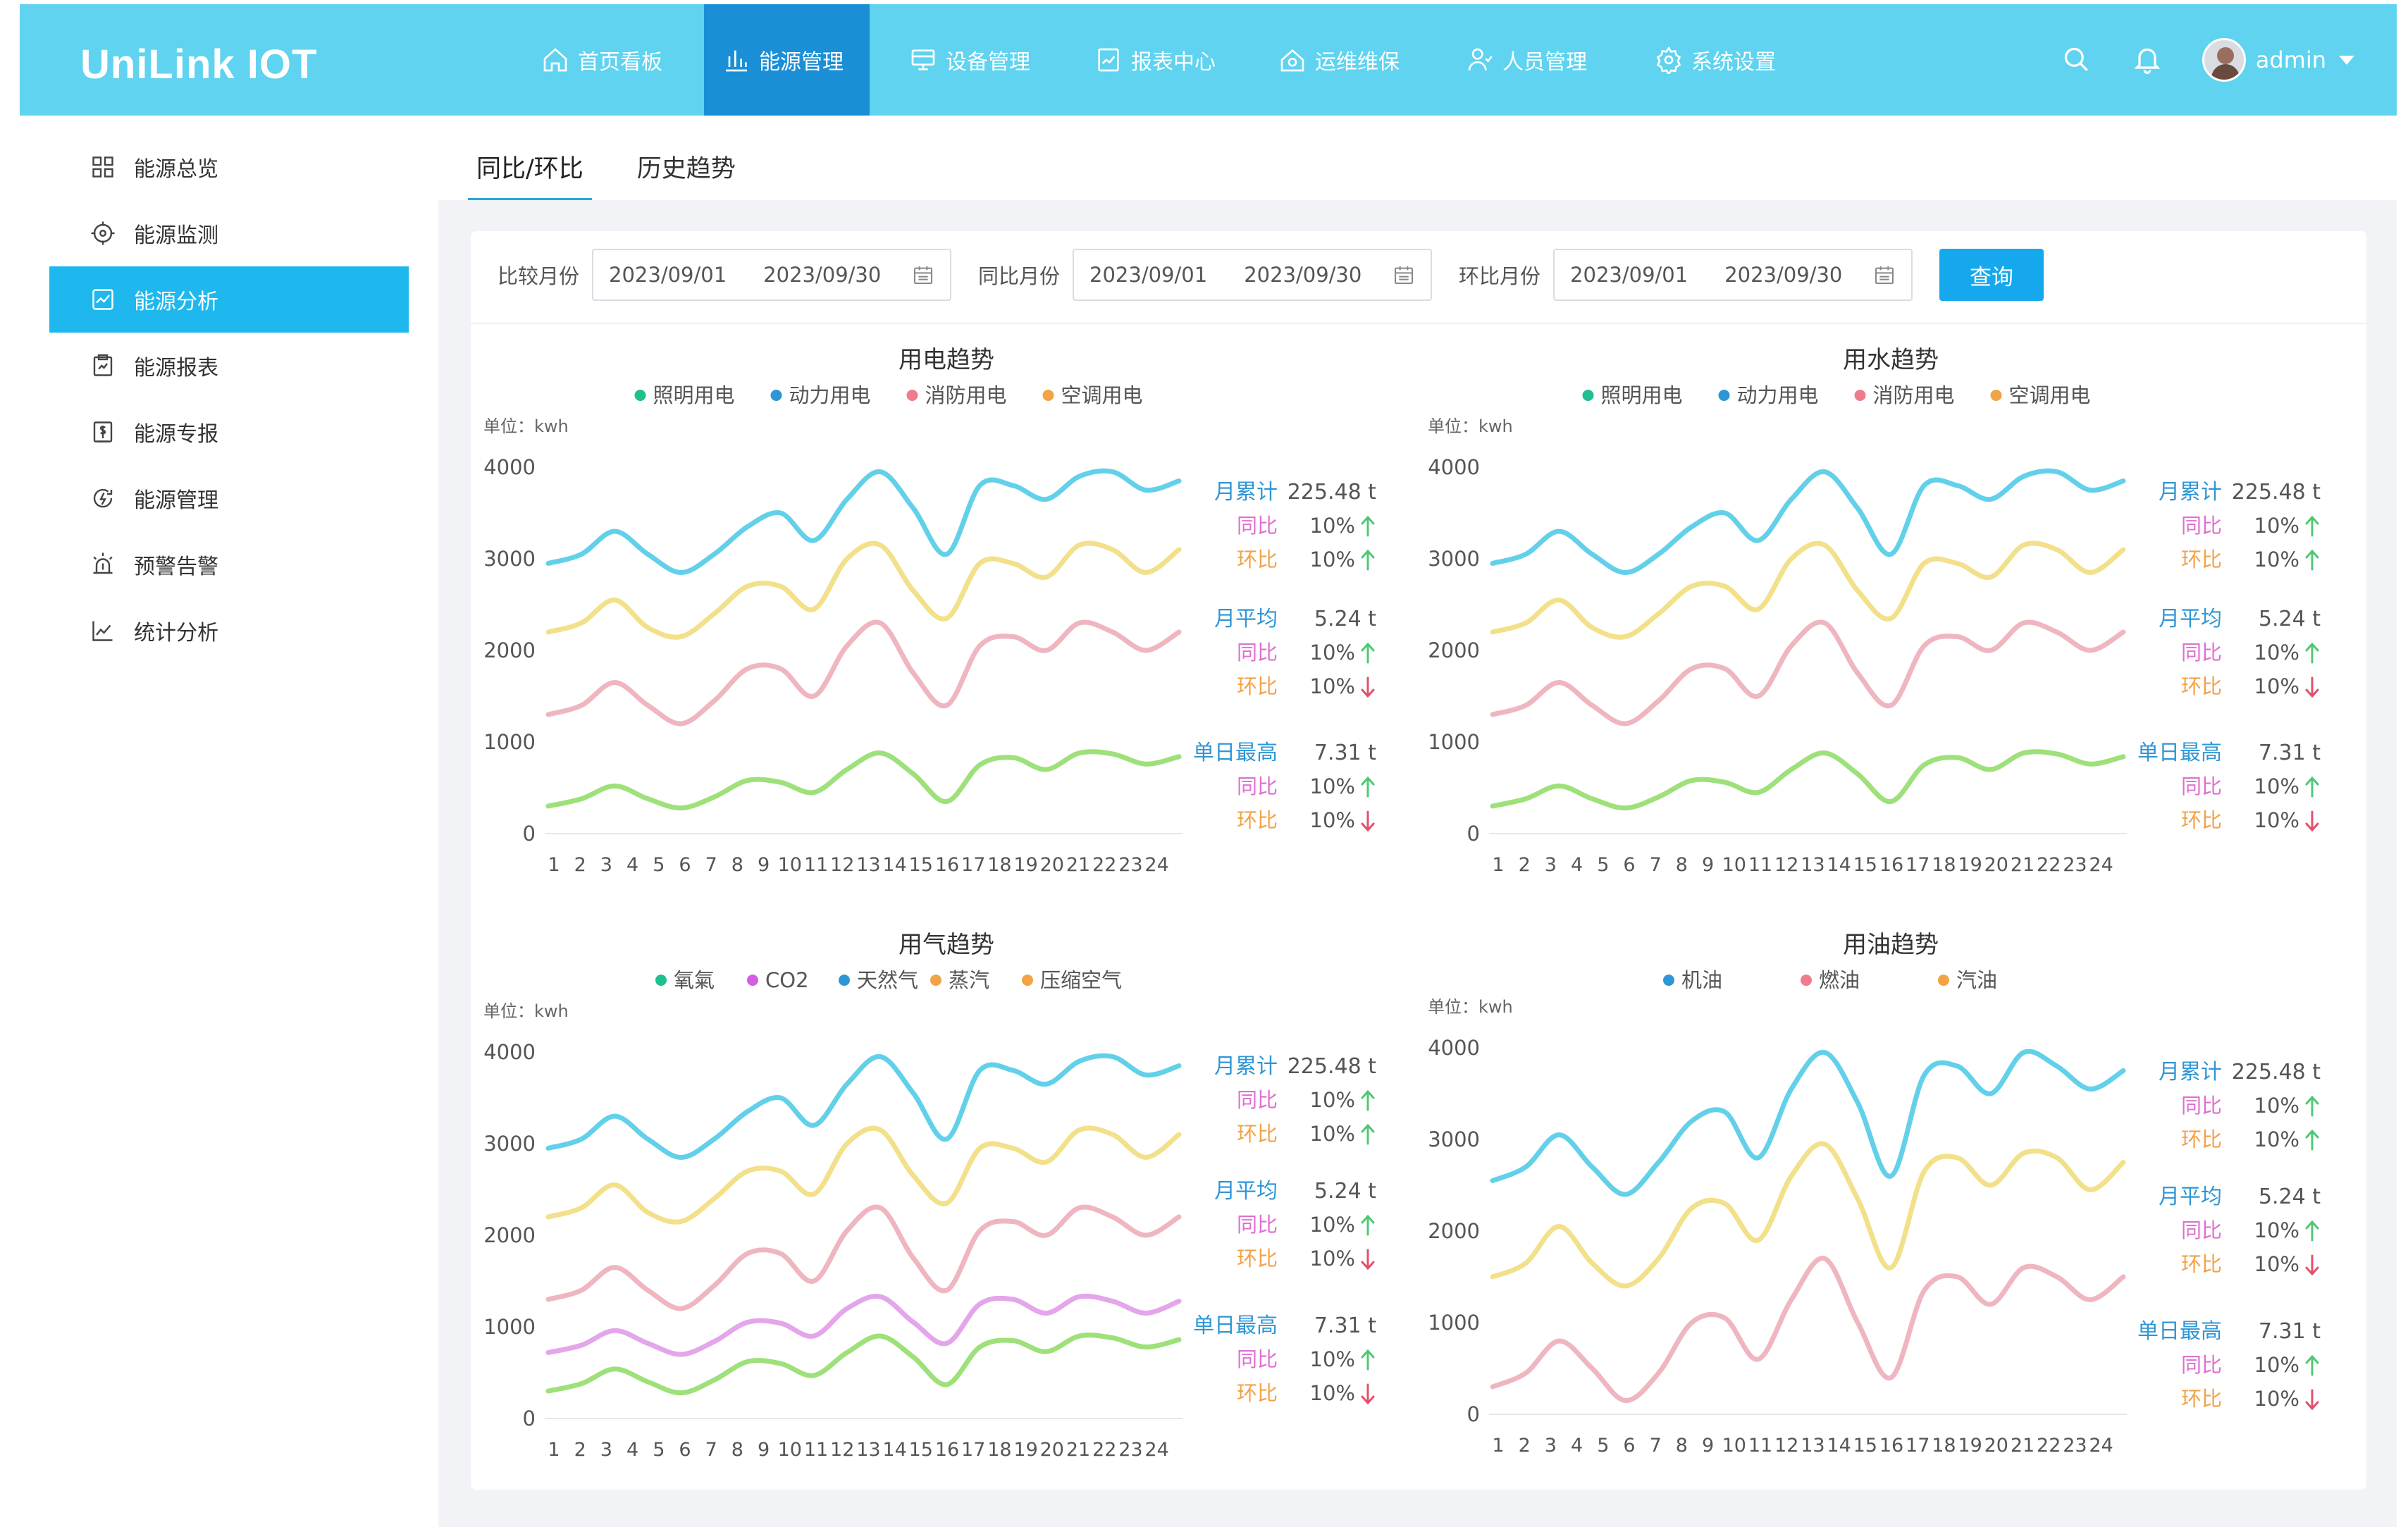  What do you see at coordinates (1786, 1446) in the screenshot?
I see `x-tick-label: 12` at bounding box center [1786, 1446].